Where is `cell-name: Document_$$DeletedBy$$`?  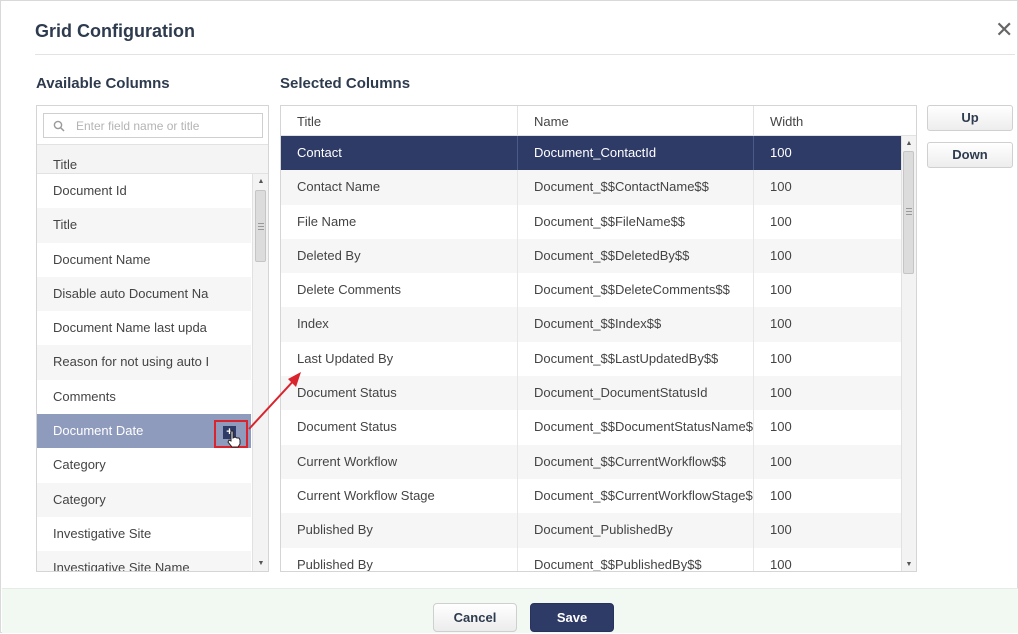 cell-name: Document_$$DeletedBy$$ is located at coordinates (636, 256).